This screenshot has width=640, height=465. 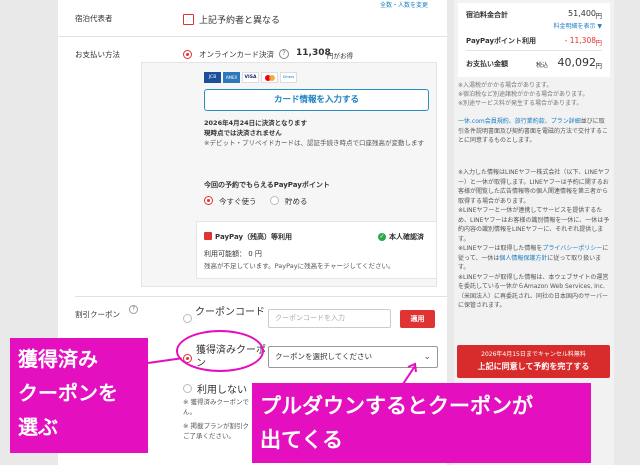 I want to click on pay-amount-label: お支払い金額, so click(x=487, y=64).